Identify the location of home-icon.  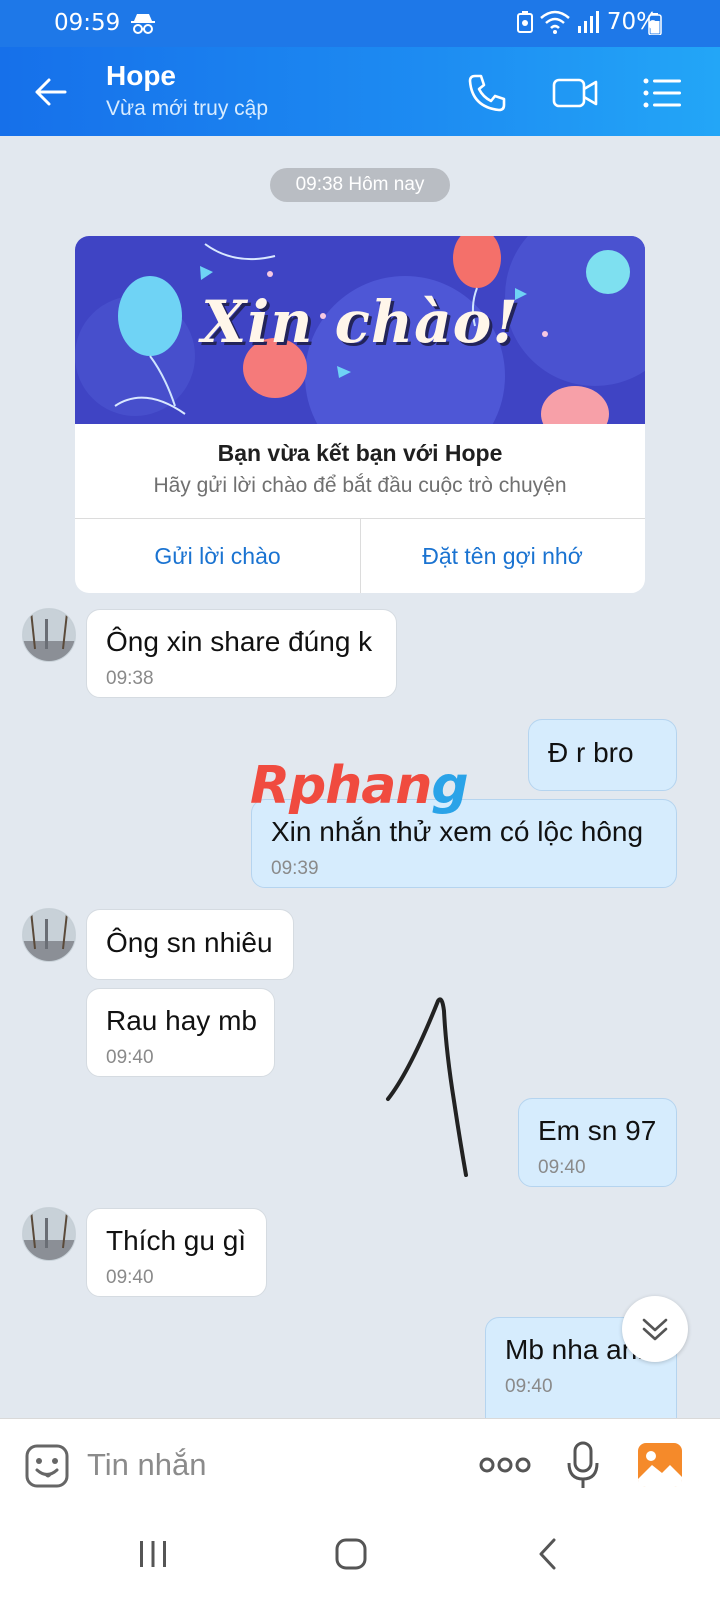
(351, 1554).